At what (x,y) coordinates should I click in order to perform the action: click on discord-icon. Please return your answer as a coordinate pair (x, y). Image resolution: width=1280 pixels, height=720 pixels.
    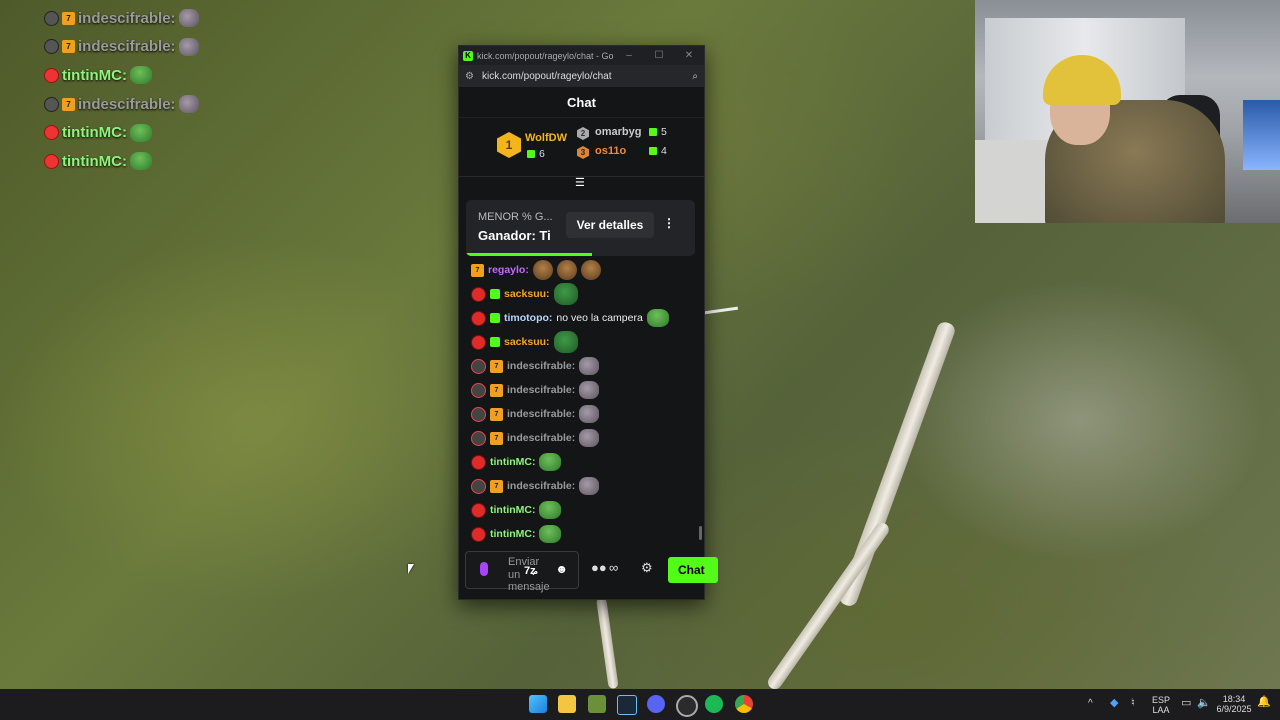
    Looking at the image, I should click on (656, 704).